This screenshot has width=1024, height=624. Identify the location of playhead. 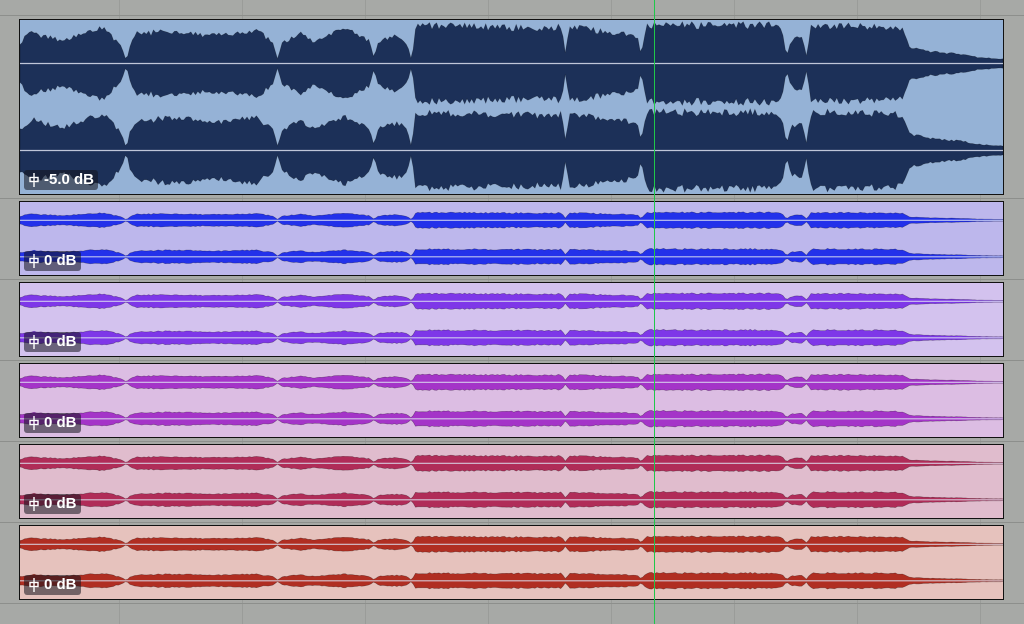
(654, 312).